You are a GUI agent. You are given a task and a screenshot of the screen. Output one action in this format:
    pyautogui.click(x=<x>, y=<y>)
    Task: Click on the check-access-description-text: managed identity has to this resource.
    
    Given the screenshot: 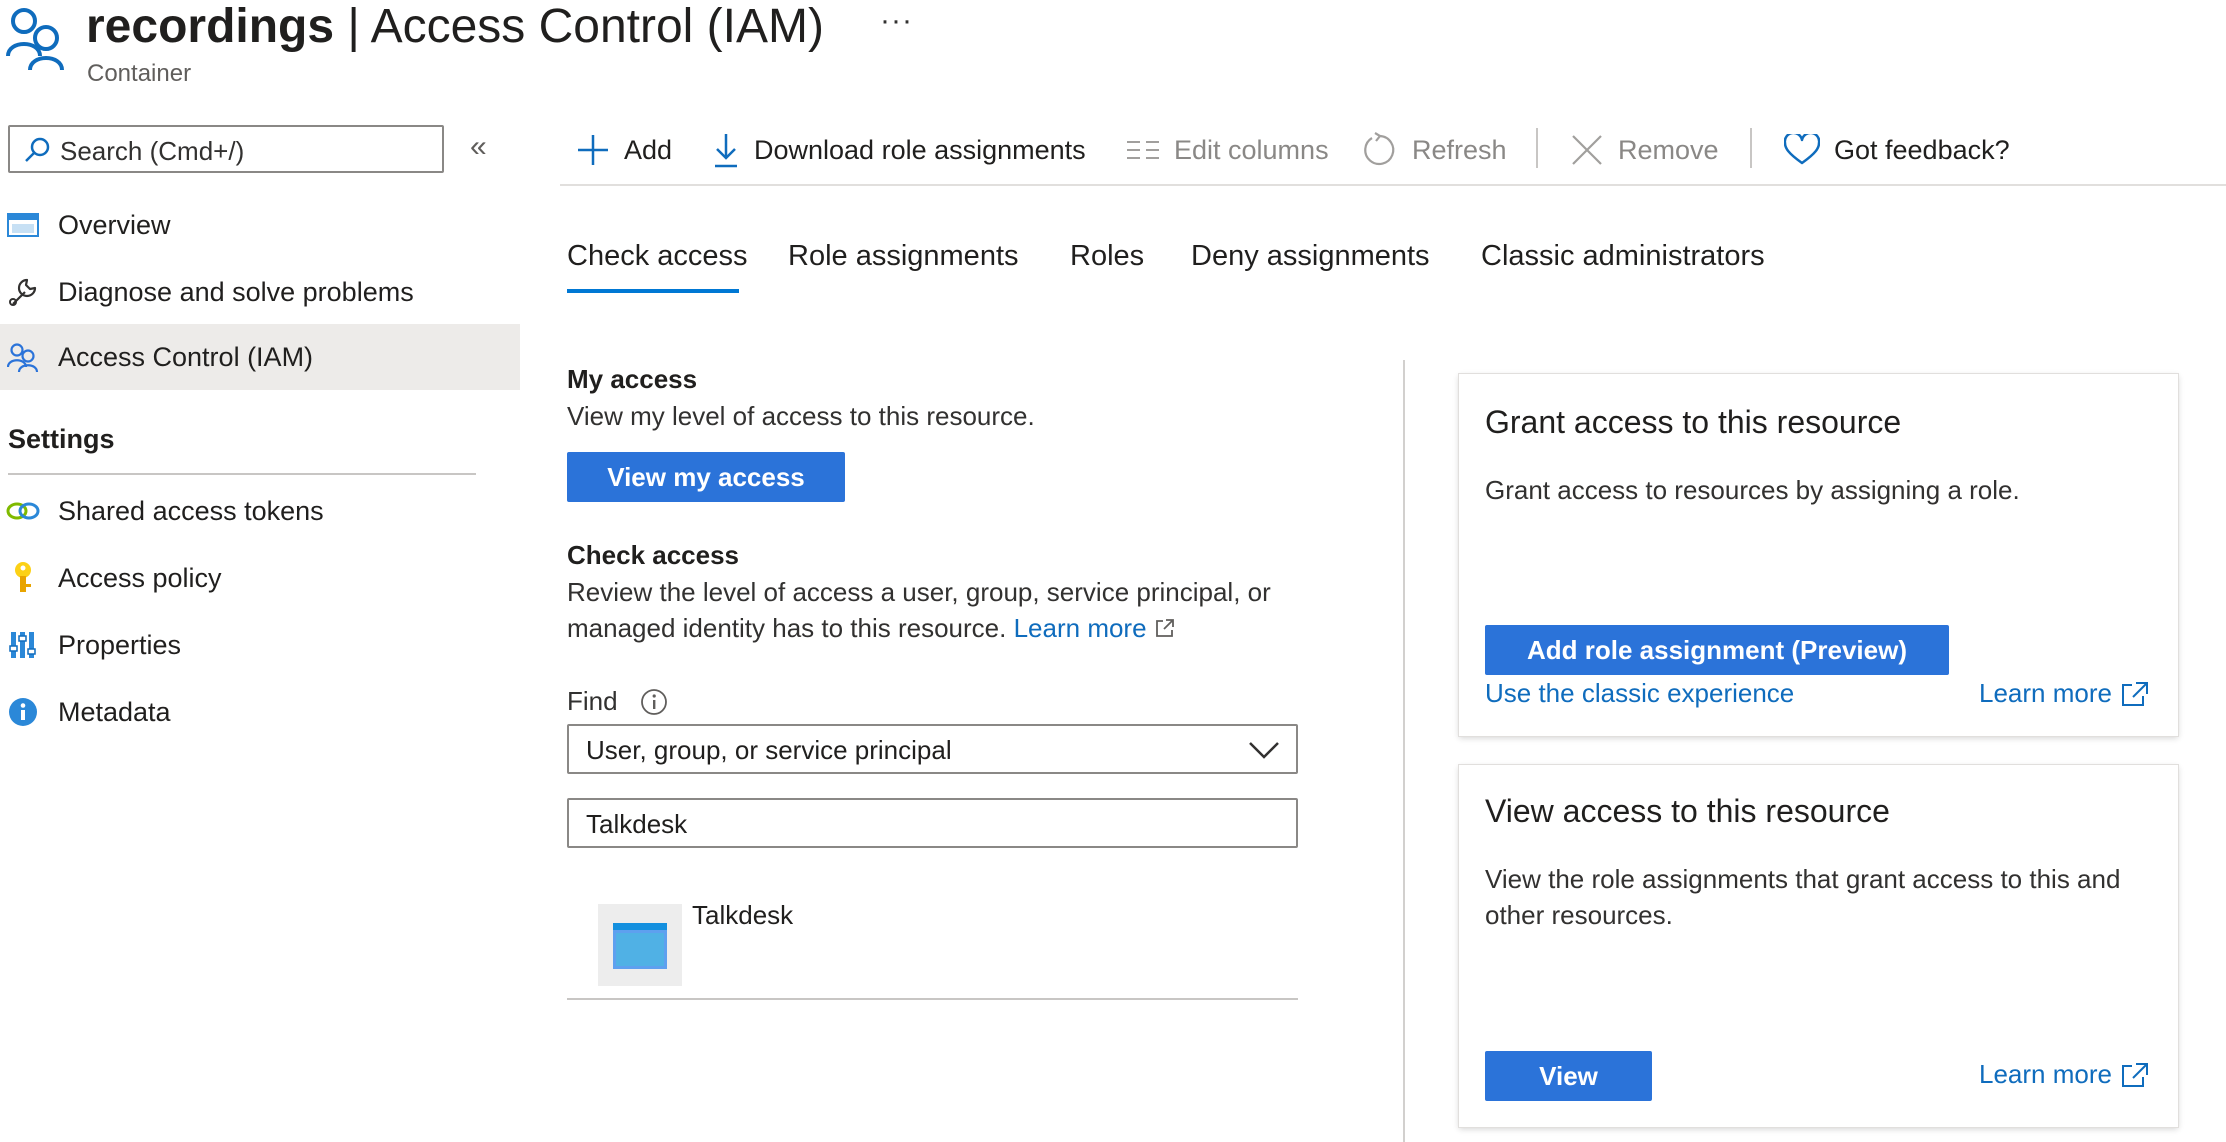 What is the action you would take?
    pyautogui.click(x=787, y=628)
    